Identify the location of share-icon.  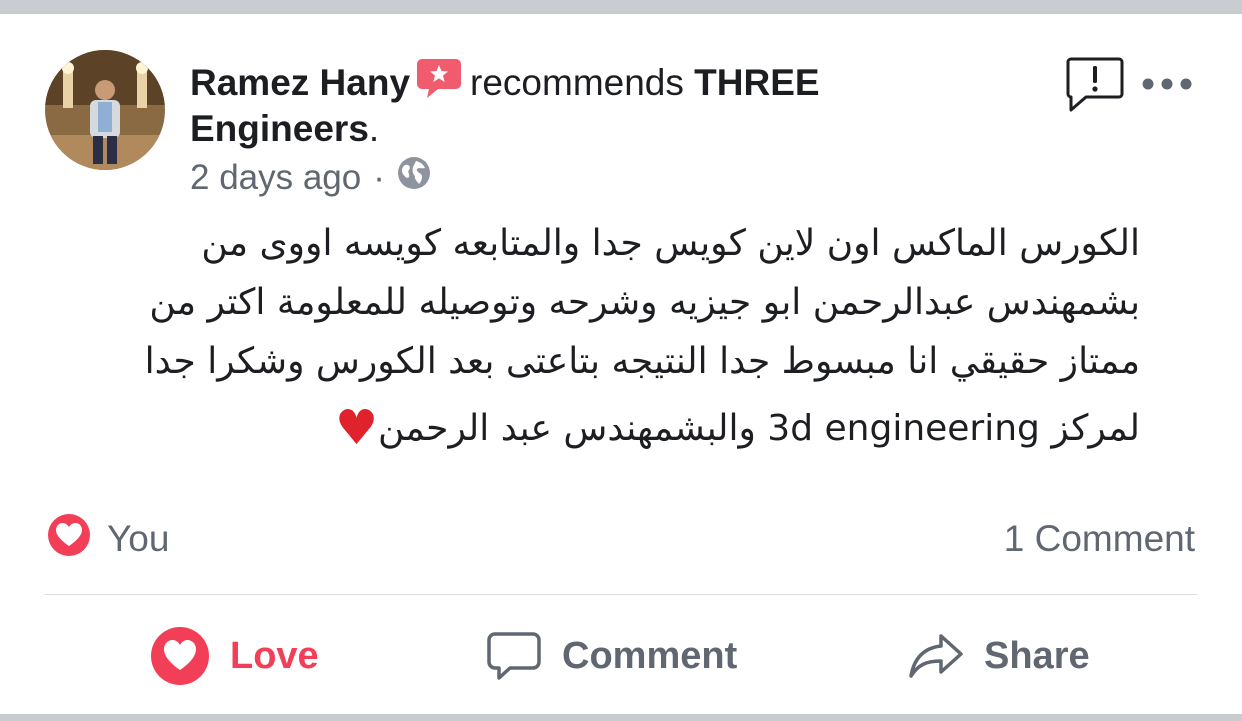
(936, 656).